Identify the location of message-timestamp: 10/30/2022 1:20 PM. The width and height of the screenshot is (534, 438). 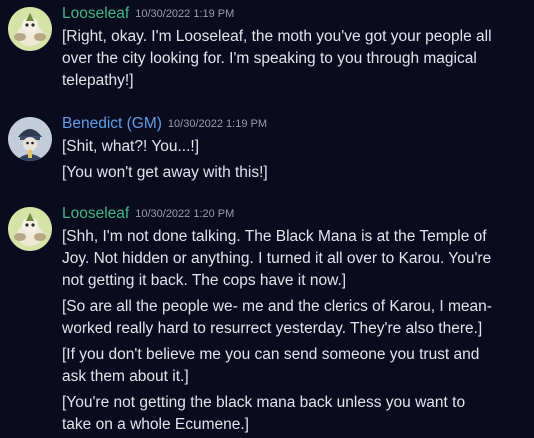
(185, 214).